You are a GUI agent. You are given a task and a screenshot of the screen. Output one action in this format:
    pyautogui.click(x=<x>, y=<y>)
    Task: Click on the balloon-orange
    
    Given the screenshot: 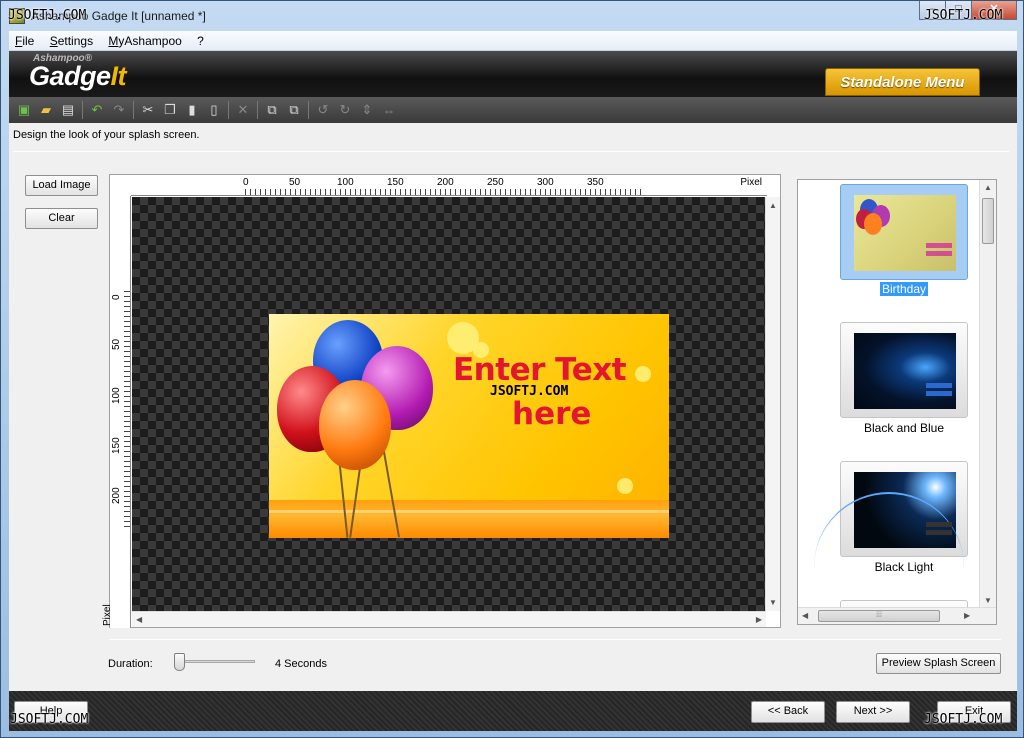 What is the action you would take?
    pyautogui.click(x=355, y=425)
    